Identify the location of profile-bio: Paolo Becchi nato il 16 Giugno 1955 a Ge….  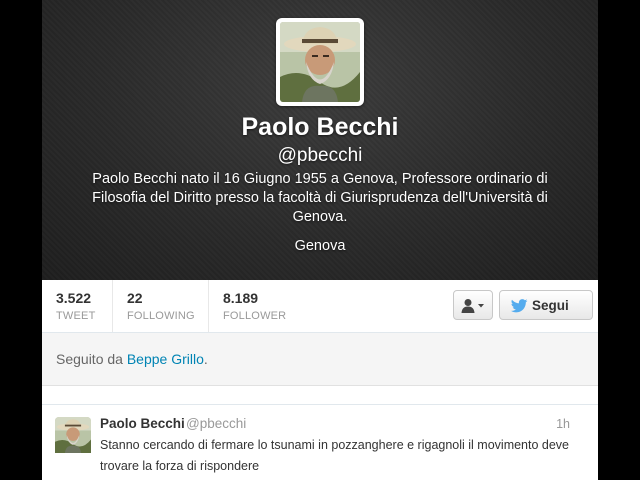
(320, 198).